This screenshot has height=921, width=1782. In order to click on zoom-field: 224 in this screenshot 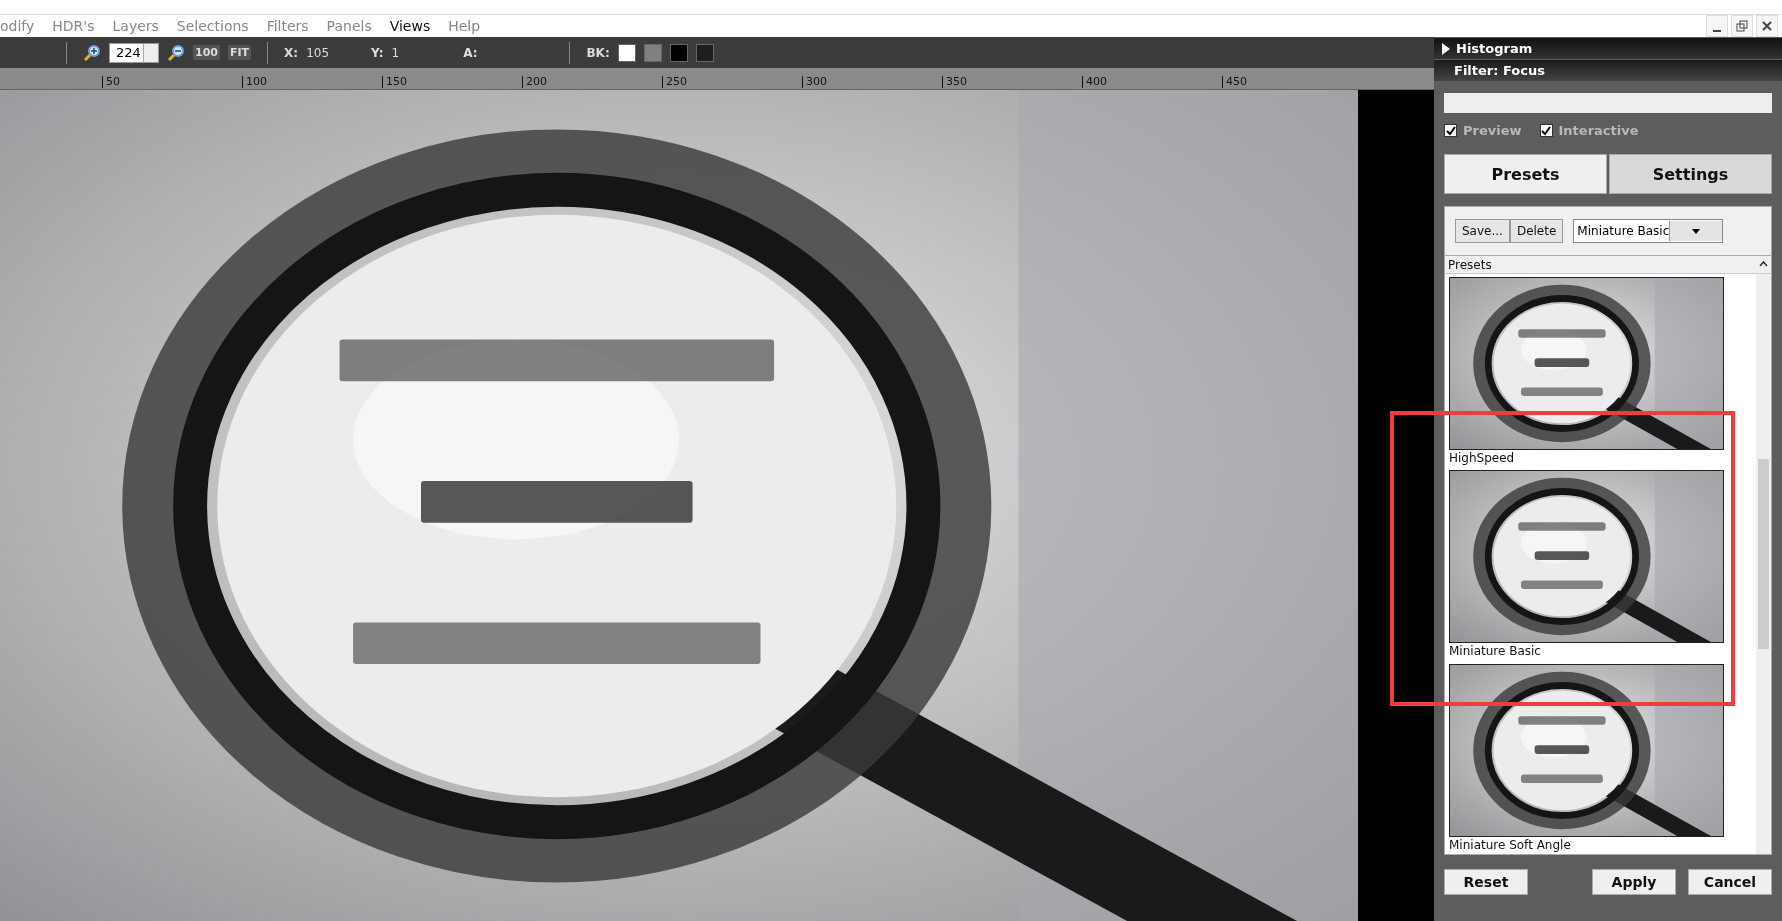, I will do `click(134, 52)`.